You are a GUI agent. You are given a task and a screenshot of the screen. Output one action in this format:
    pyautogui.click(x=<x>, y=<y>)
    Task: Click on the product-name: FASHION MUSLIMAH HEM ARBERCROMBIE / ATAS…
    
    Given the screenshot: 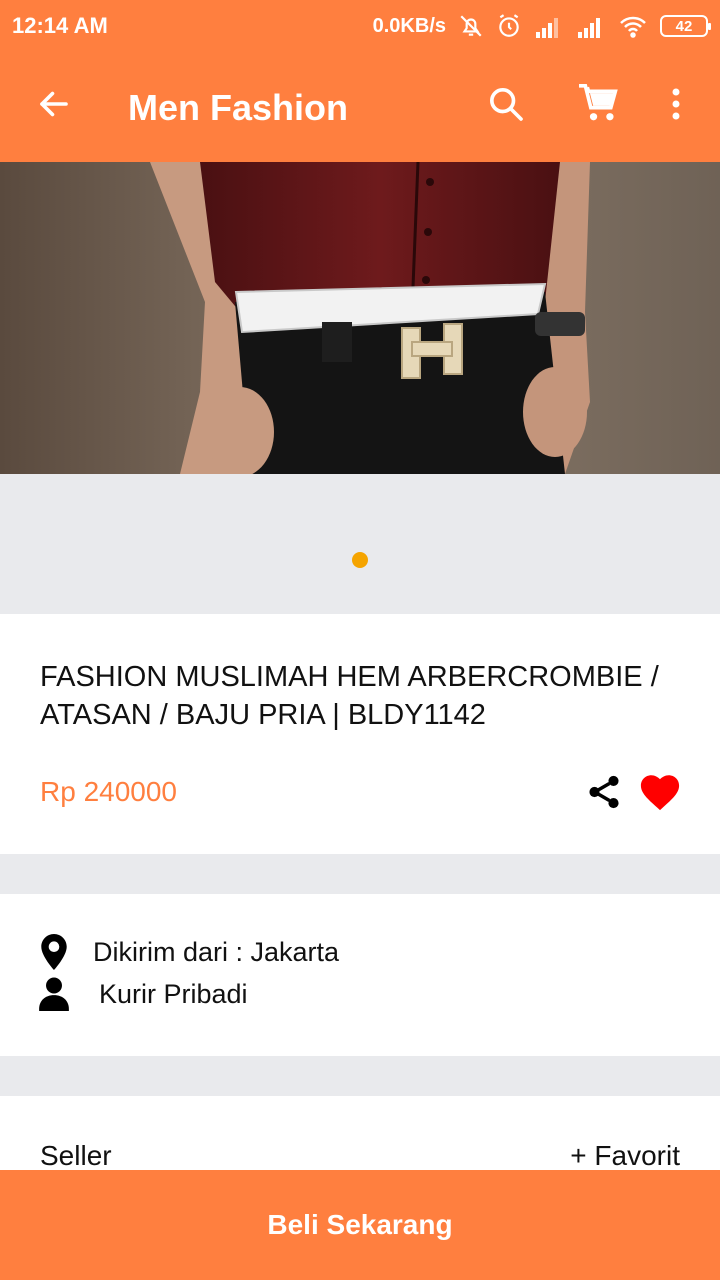 What is the action you would take?
    pyautogui.click(x=349, y=696)
    